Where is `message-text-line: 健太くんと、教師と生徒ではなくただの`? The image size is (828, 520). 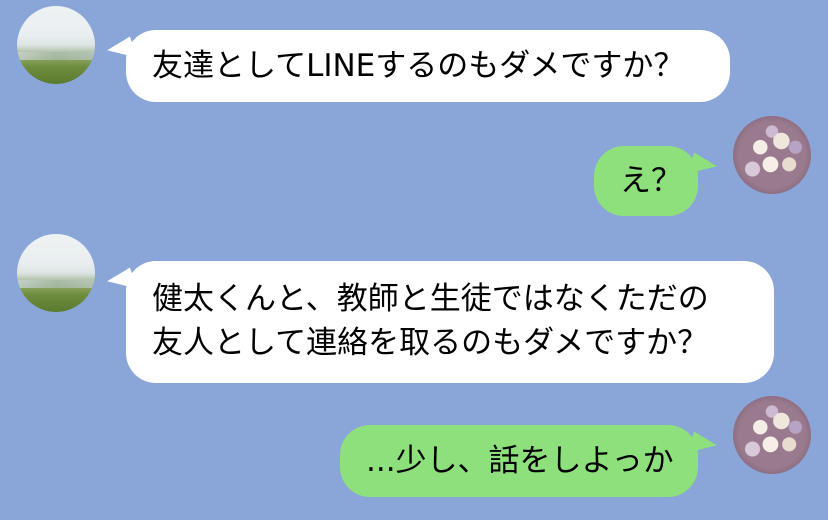
message-text-line: 健太くんと、教師と生徒ではなくただの is located at coordinates (430, 299).